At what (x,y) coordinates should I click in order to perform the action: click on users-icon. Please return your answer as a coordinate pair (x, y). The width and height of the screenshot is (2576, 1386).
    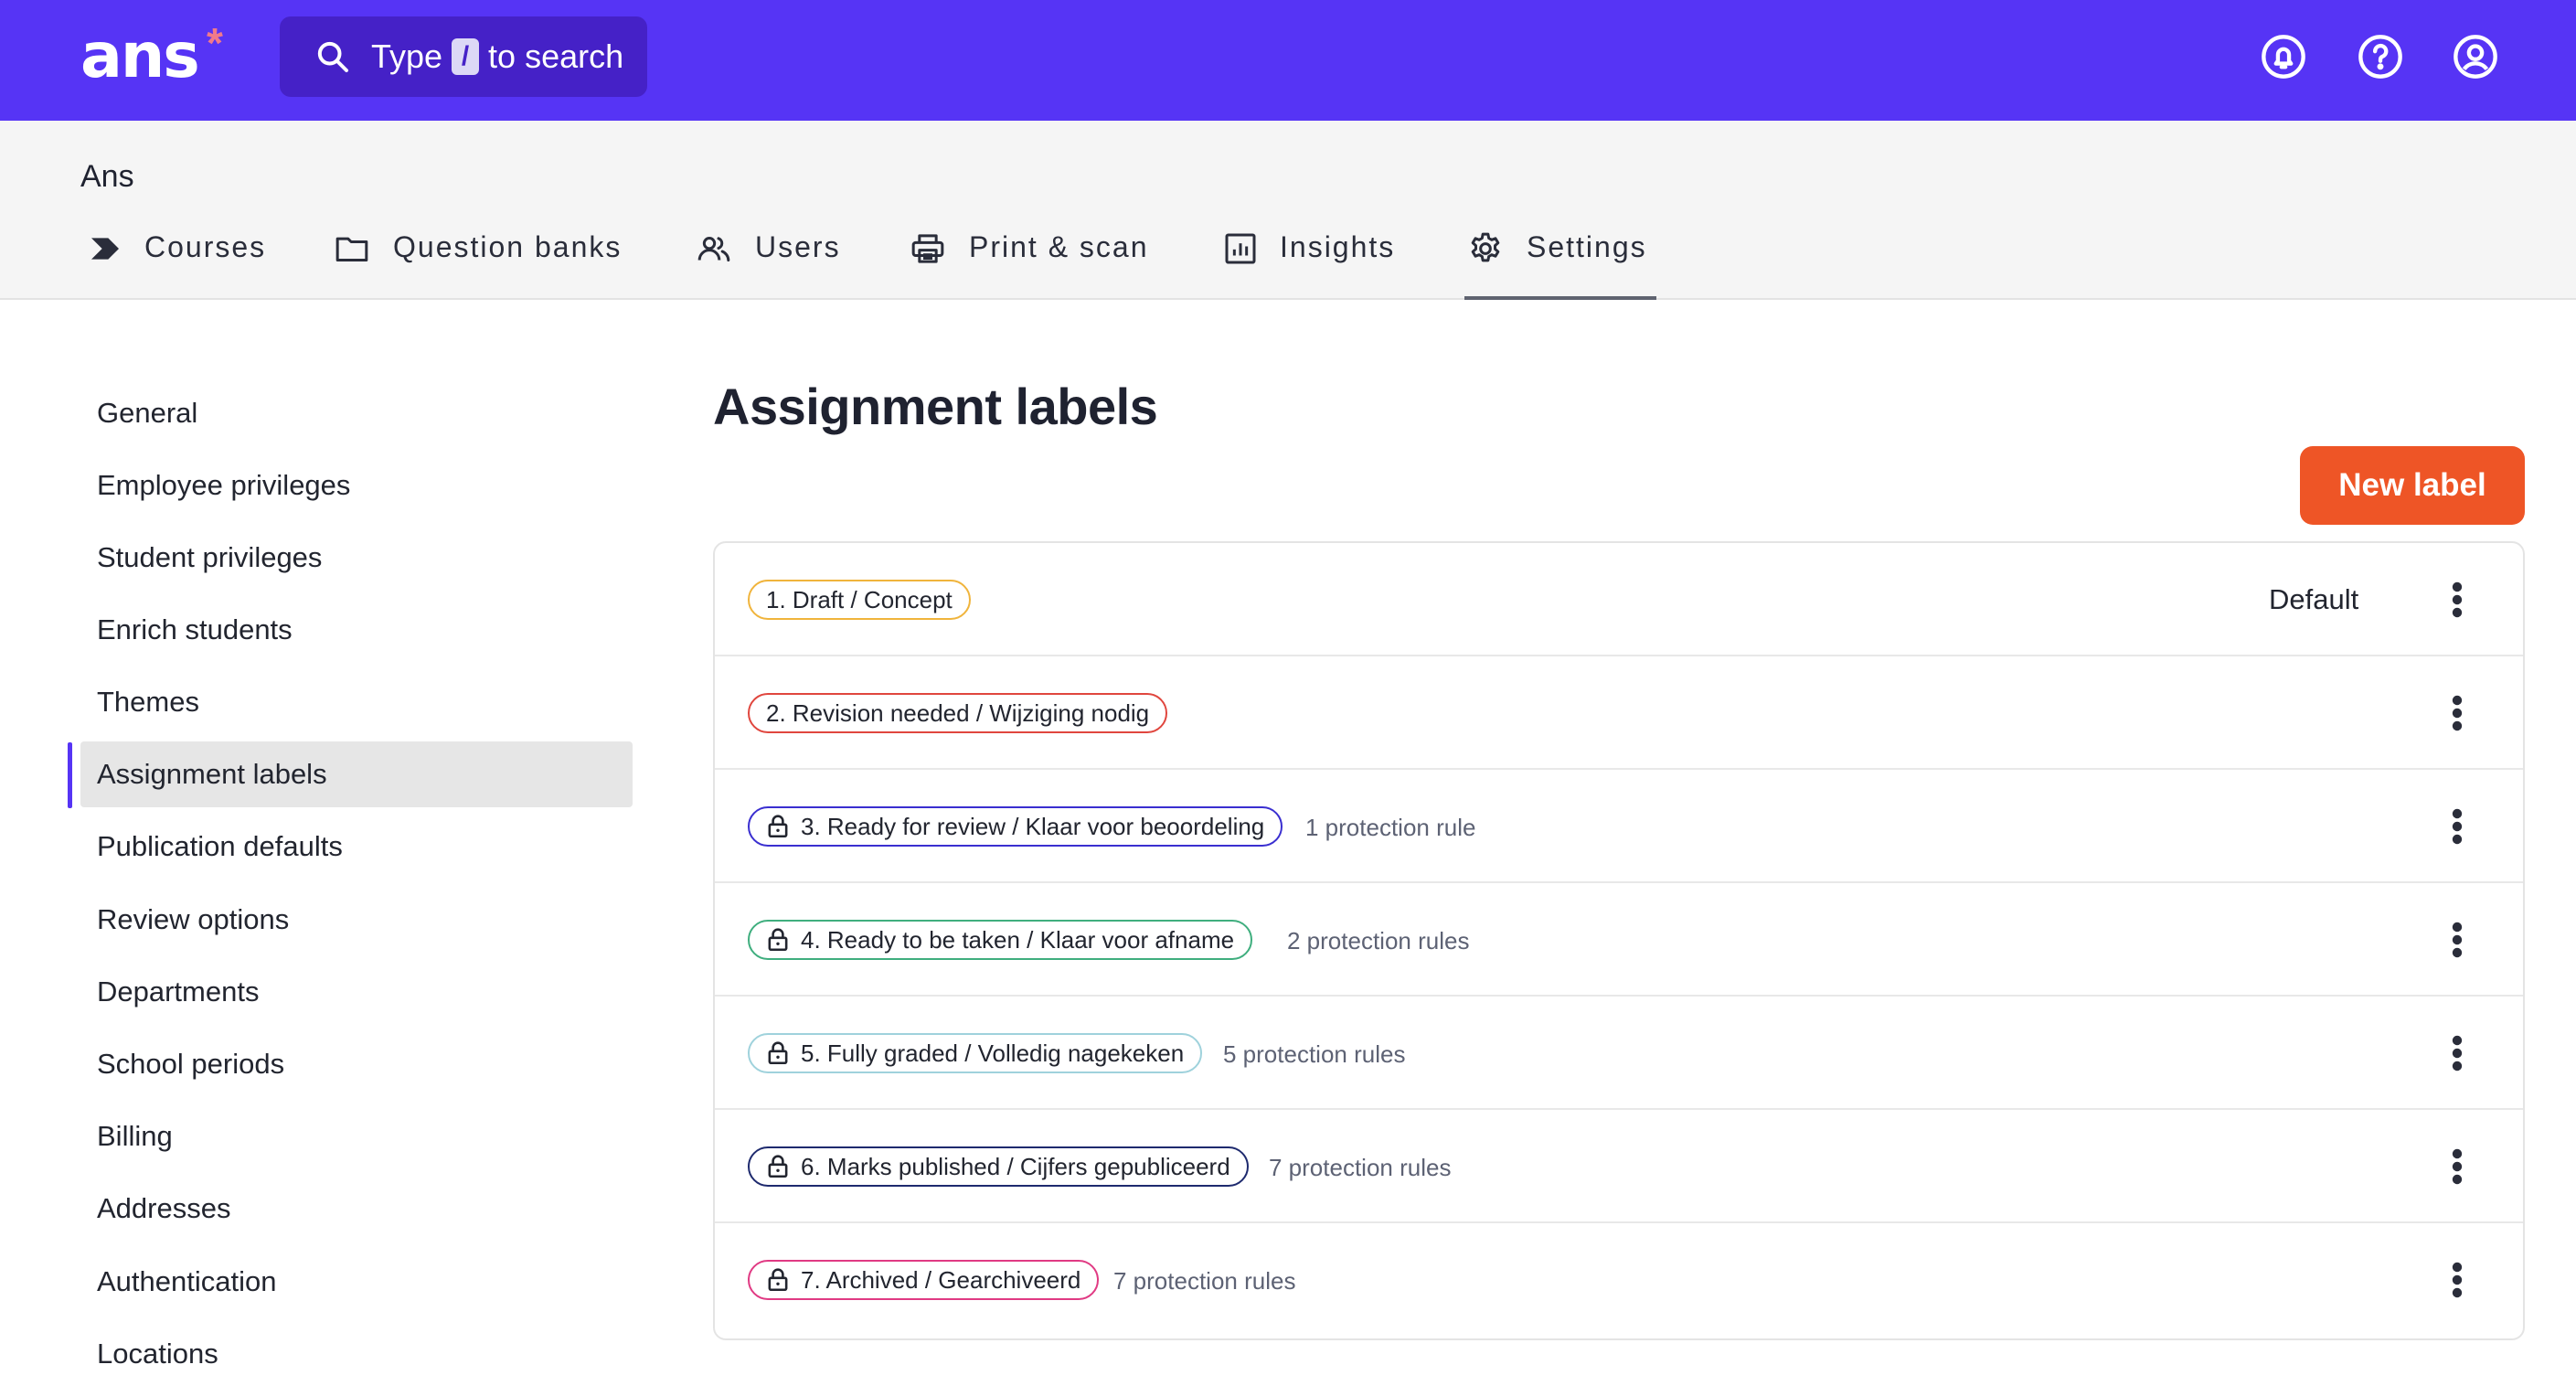
    Looking at the image, I should click on (713, 248).